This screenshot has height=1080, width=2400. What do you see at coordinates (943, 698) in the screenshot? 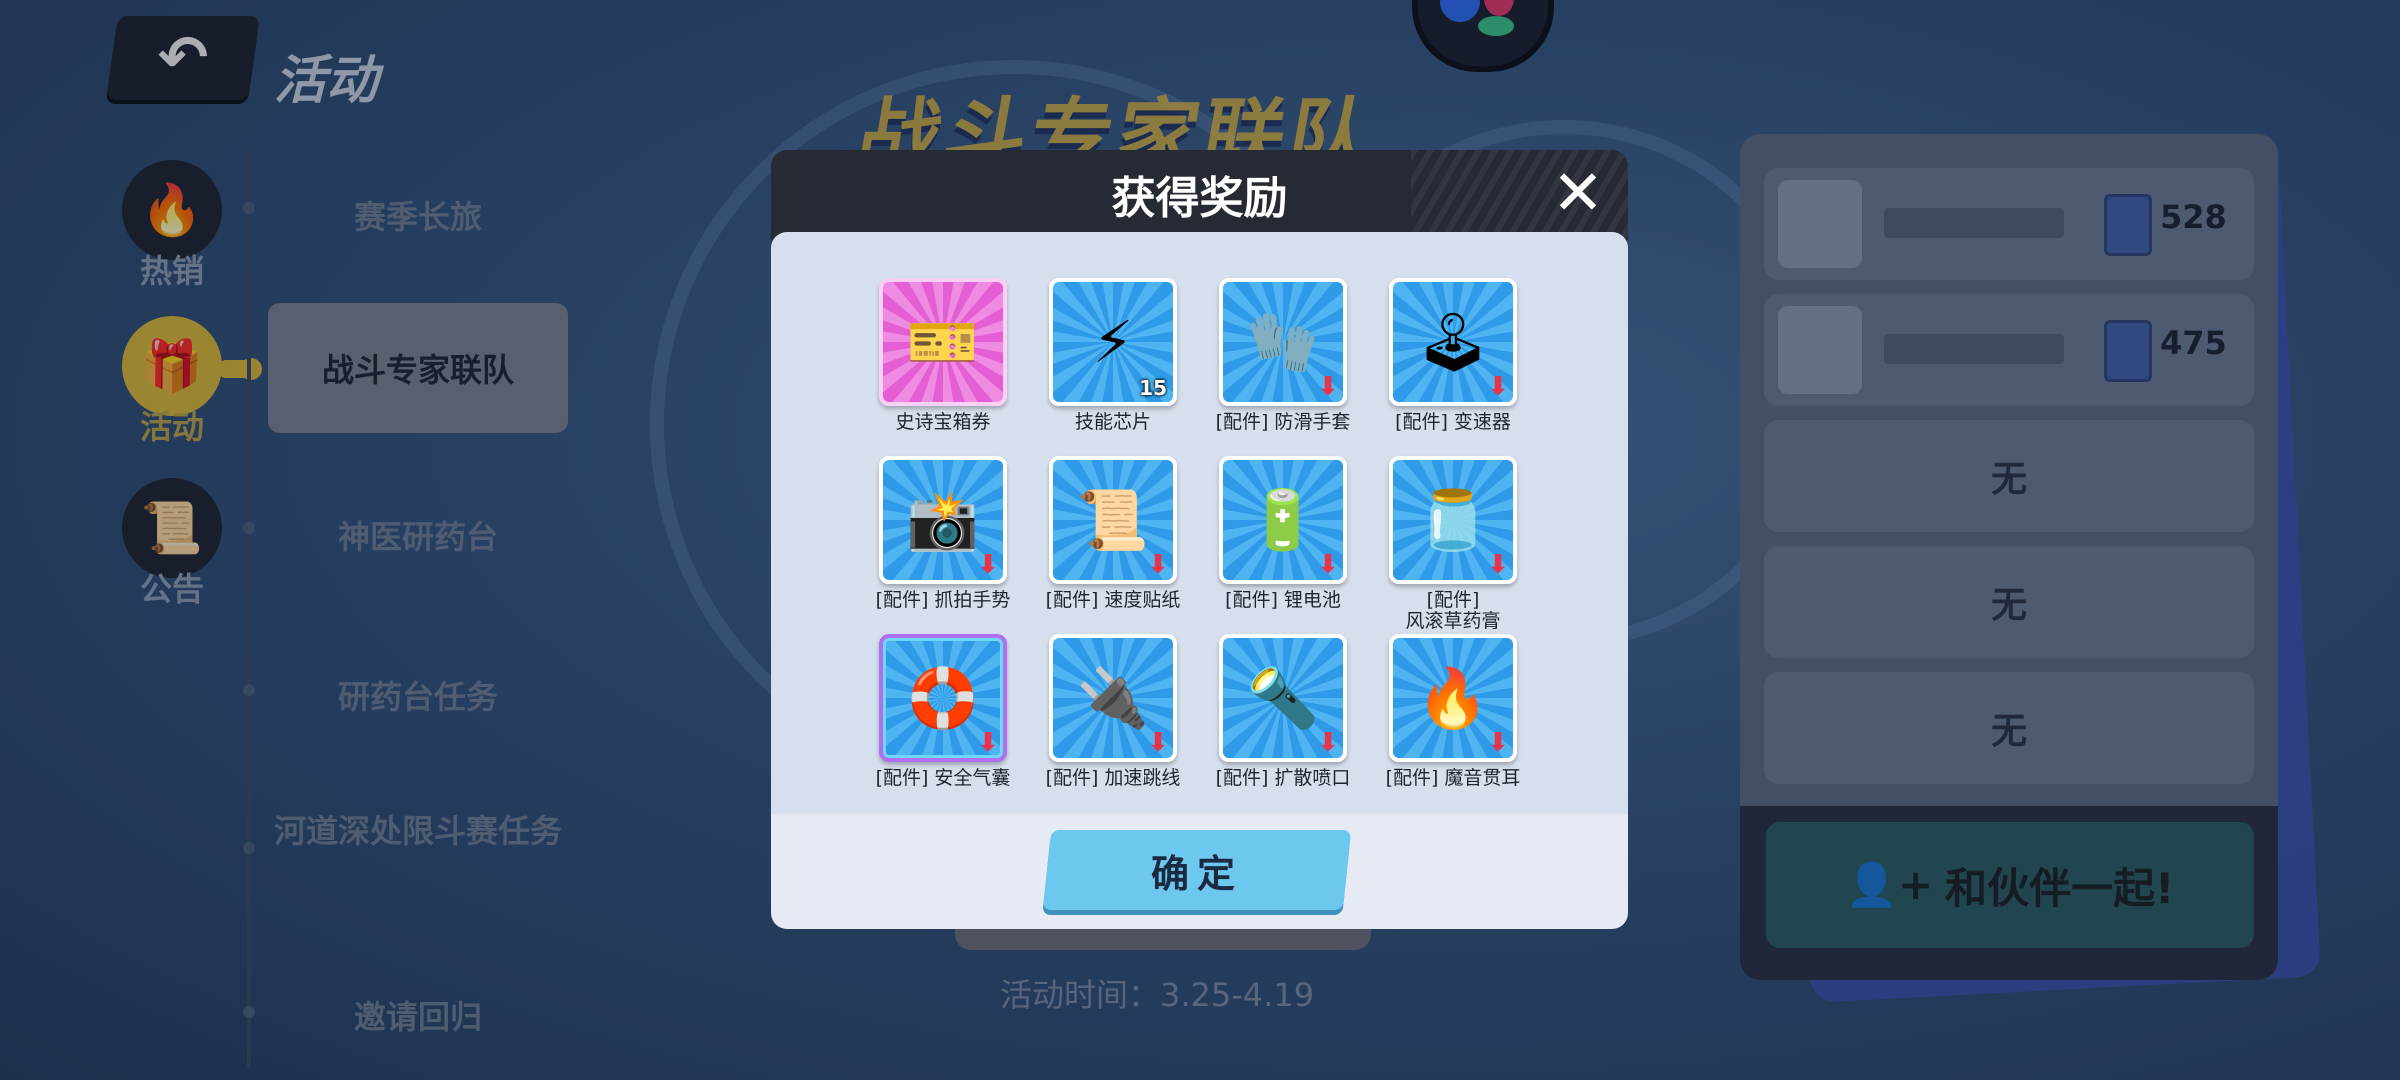
I see `airbag-icon: 🛟 ⬇` at bounding box center [943, 698].